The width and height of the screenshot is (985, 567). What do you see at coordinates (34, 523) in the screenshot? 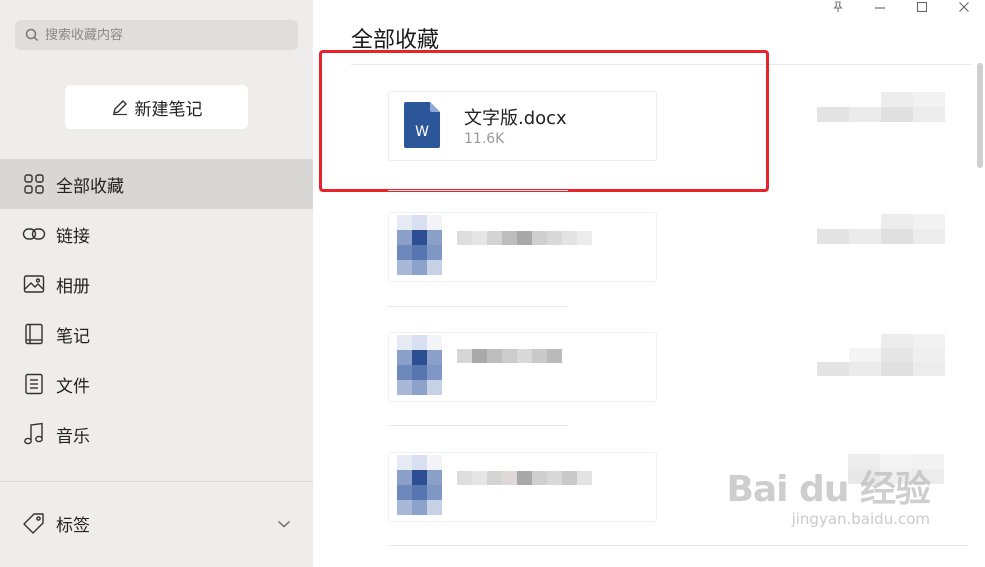
I see `tag-icon` at bounding box center [34, 523].